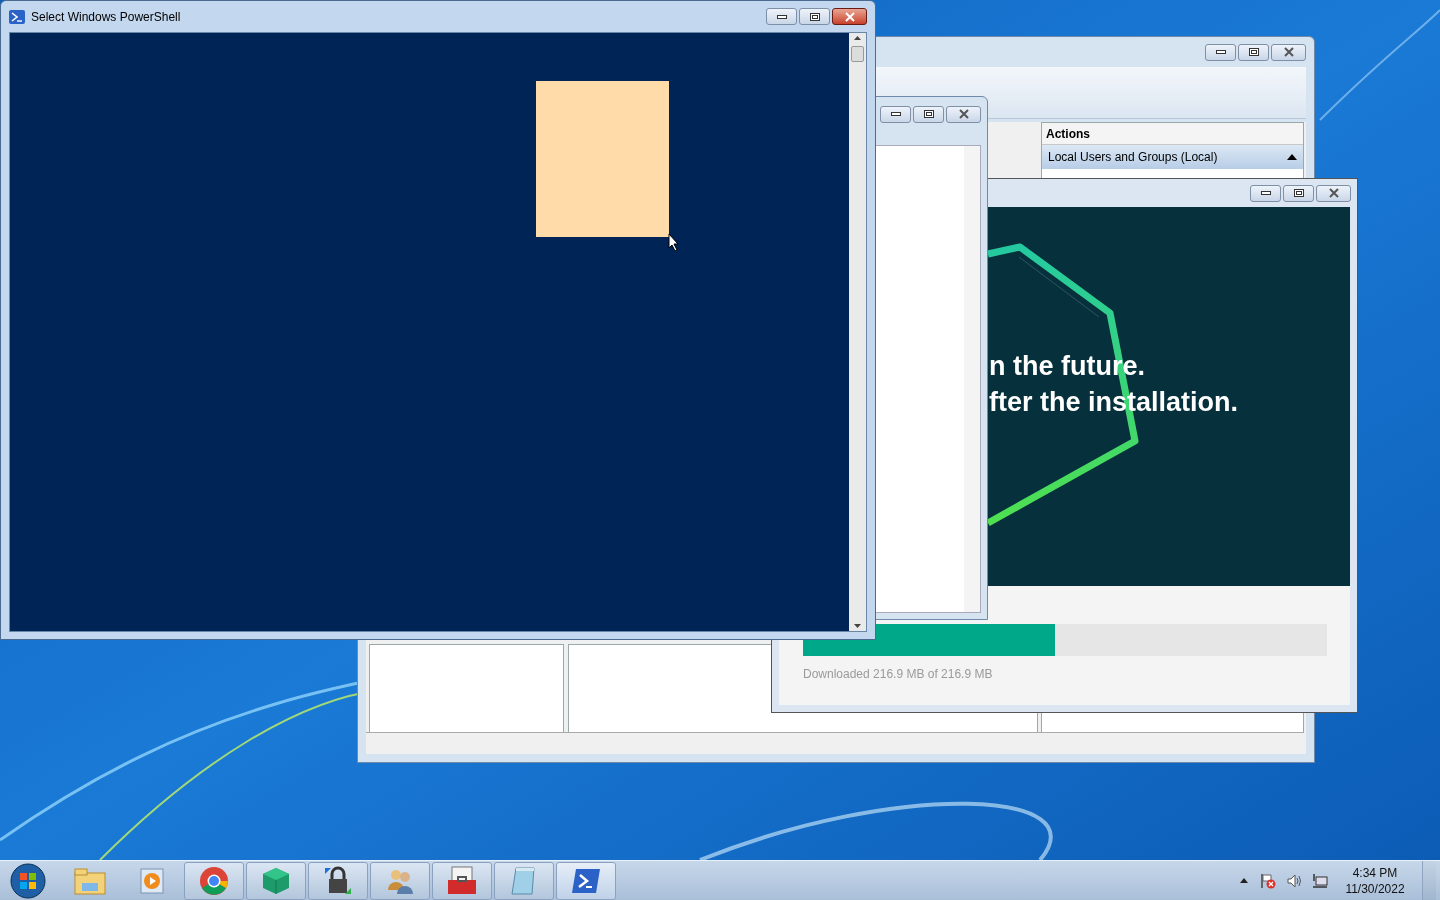  Describe the element at coordinates (674, 242) in the screenshot. I see `mouse-pointer-icon` at that location.